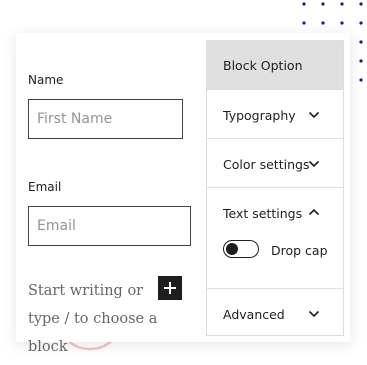  I want to click on advanced-label: Advanced, so click(254, 314).